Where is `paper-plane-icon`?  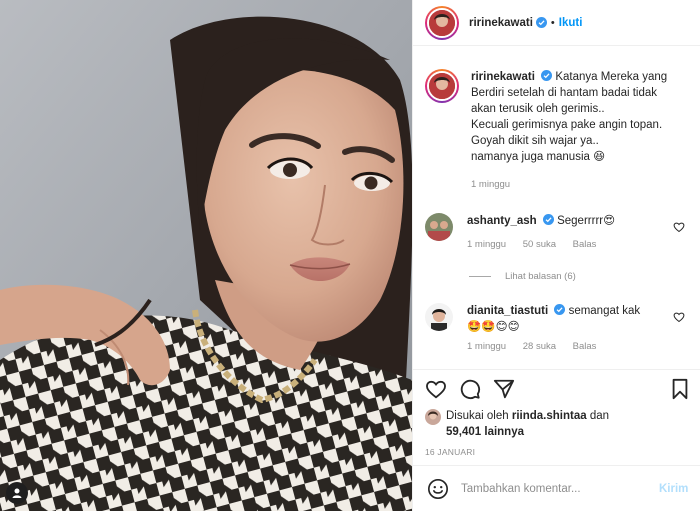
paper-plane-icon is located at coordinates (504, 389).